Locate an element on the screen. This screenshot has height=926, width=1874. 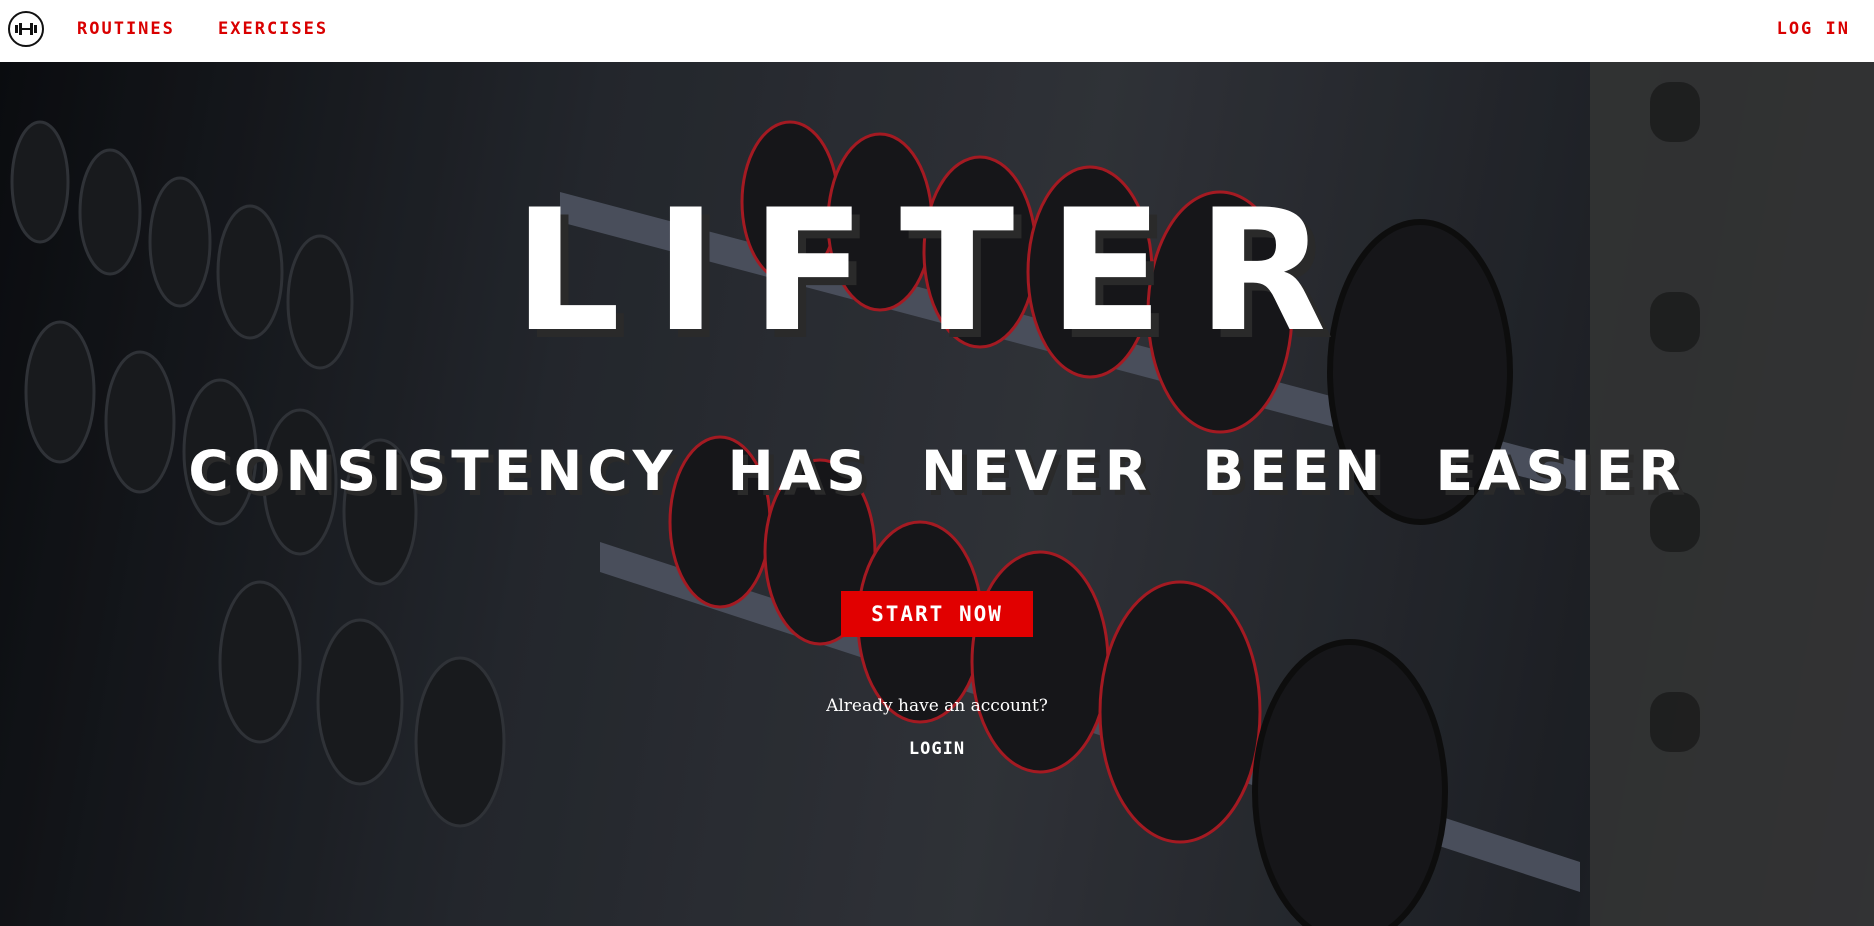
hero-subtitle: CONSISTENCY HAS NEVER BEEN EASIER is located at coordinates (937, 471).